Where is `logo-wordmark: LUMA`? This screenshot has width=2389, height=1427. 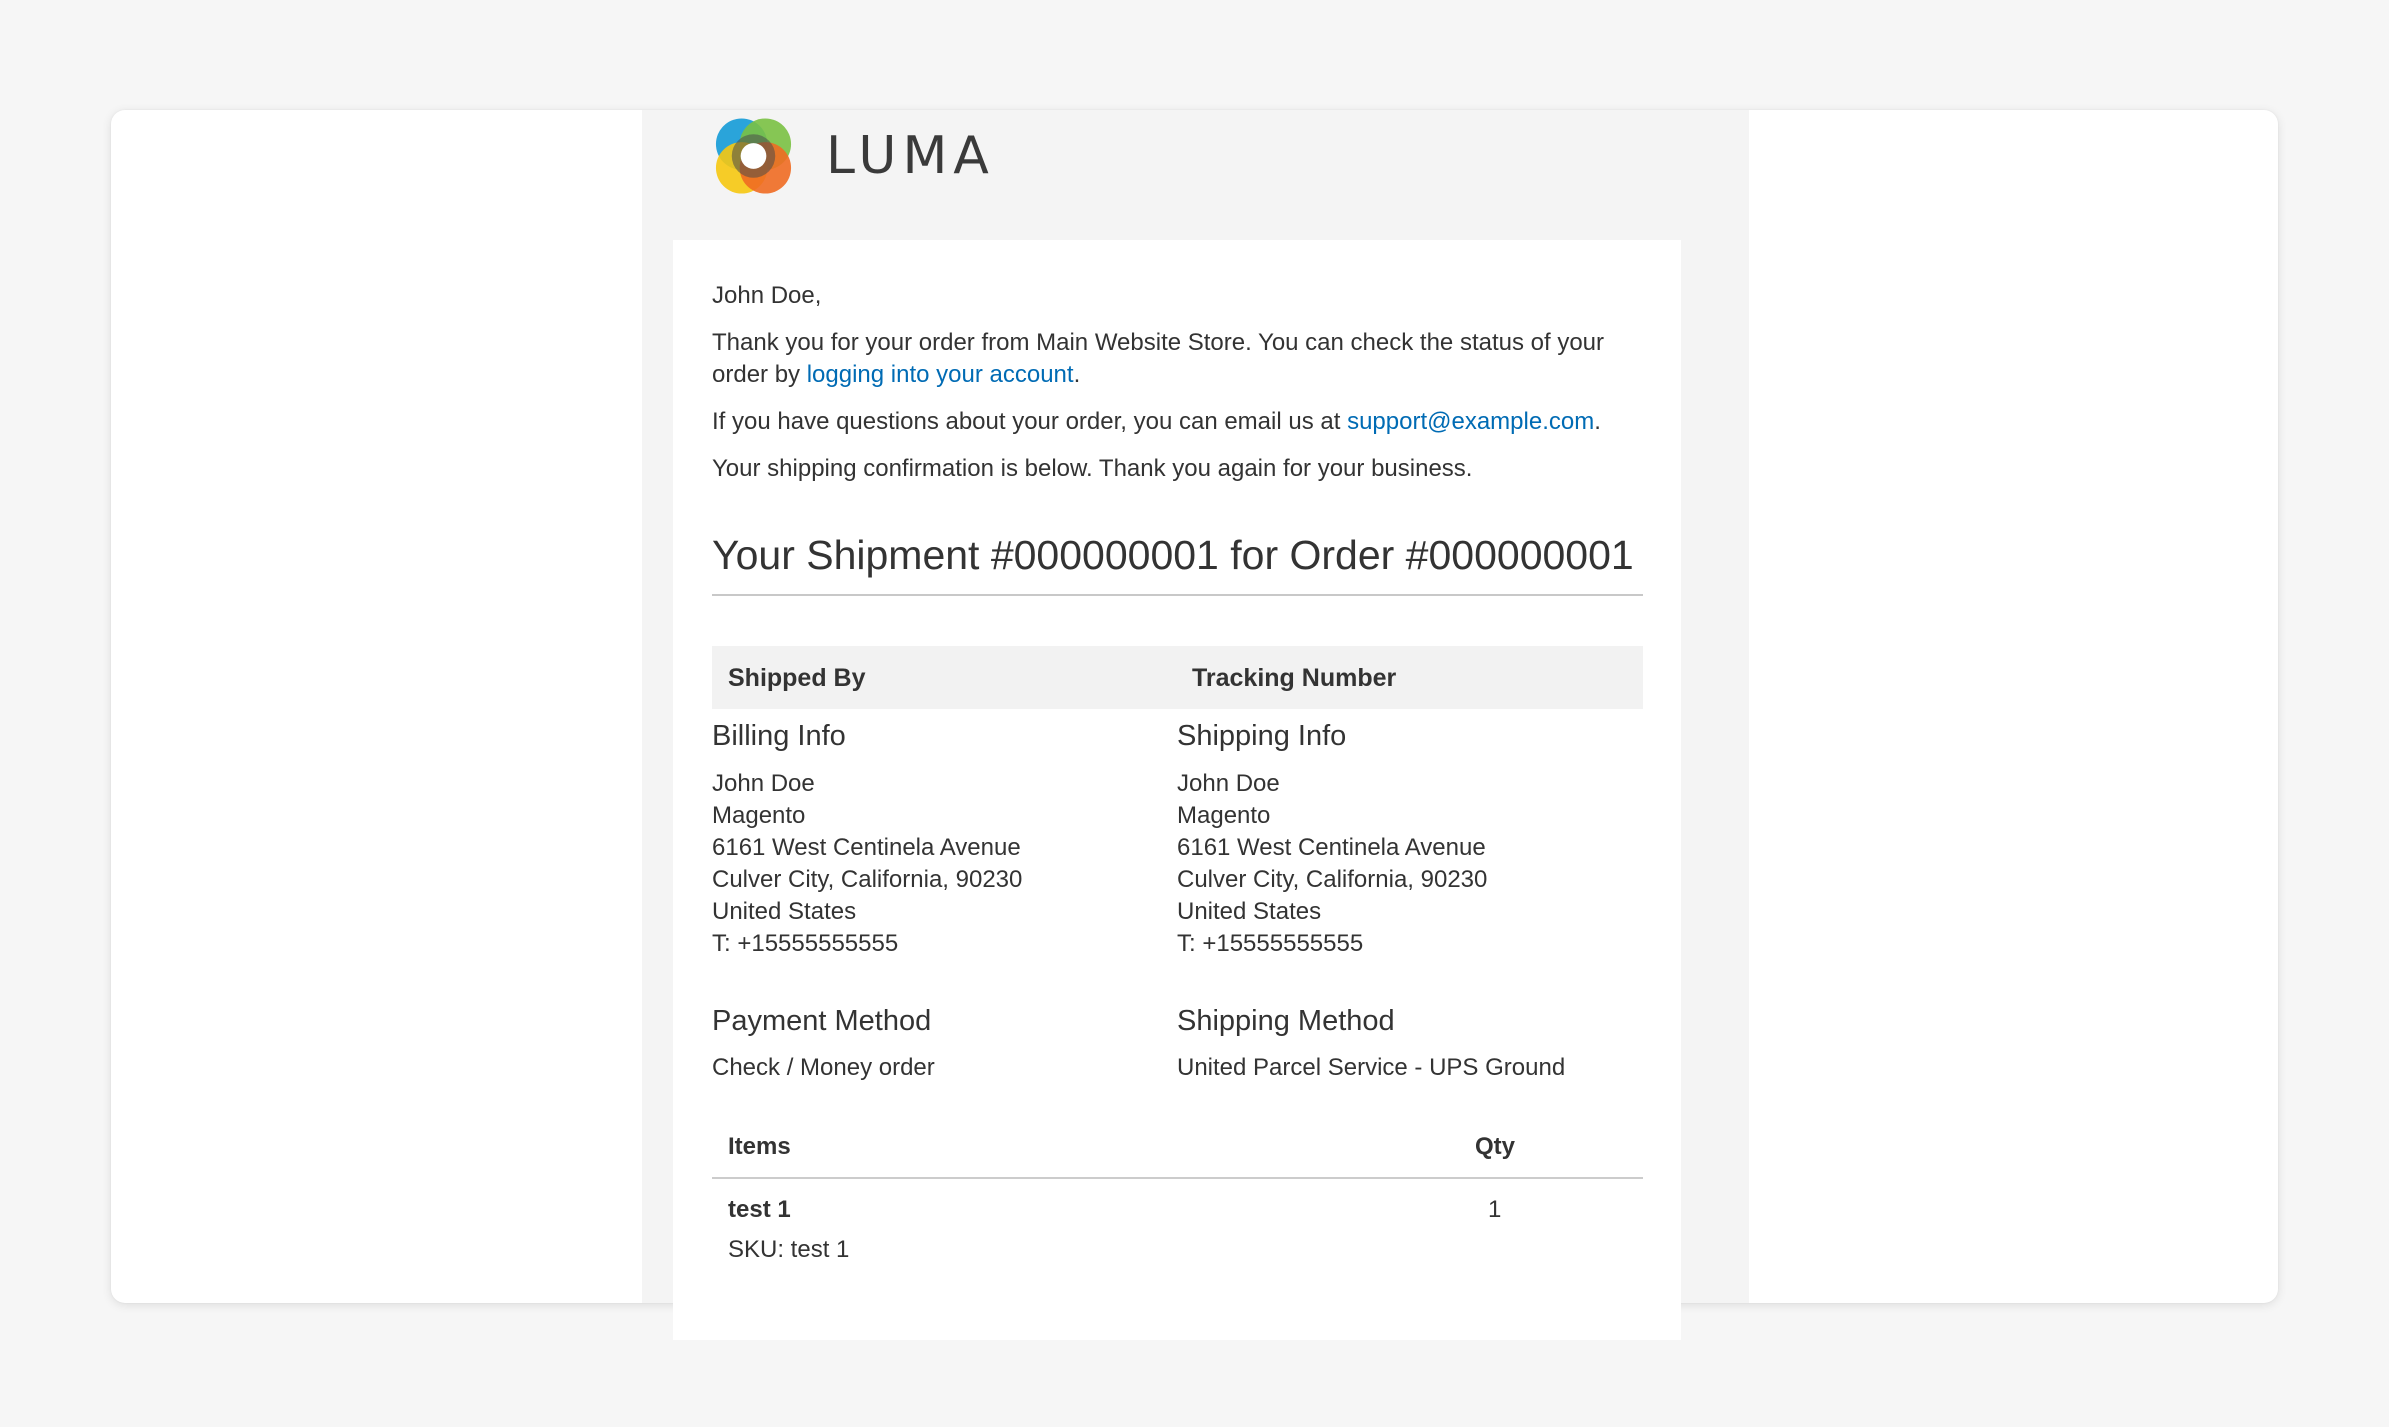
logo-wordmark: LUMA is located at coordinates (910, 156).